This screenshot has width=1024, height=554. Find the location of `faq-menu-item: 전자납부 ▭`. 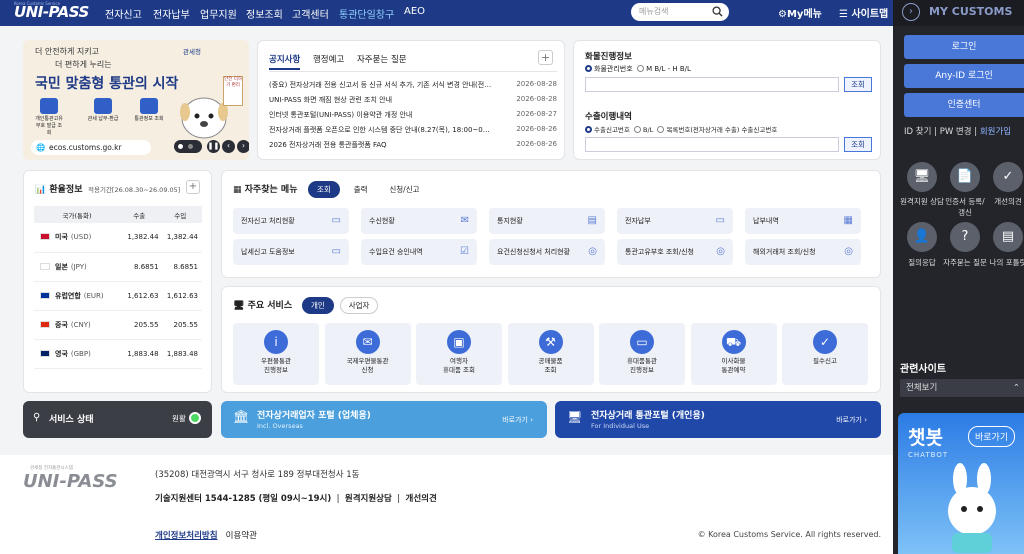

faq-menu-item: 전자납부 ▭ is located at coordinates (675, 221).